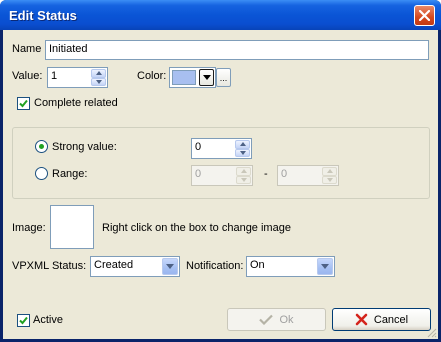 The image size is (441, 342). I want to click on strong-value-decrement-button, so click(242, 152).